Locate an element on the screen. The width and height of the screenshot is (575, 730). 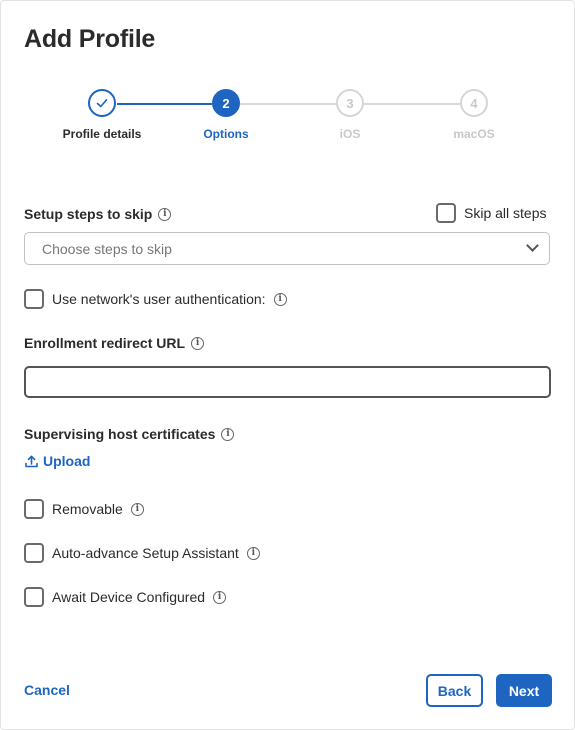
auto-advance-label: Auto-advance Setup Assistant is located at coordinates (145, 553).